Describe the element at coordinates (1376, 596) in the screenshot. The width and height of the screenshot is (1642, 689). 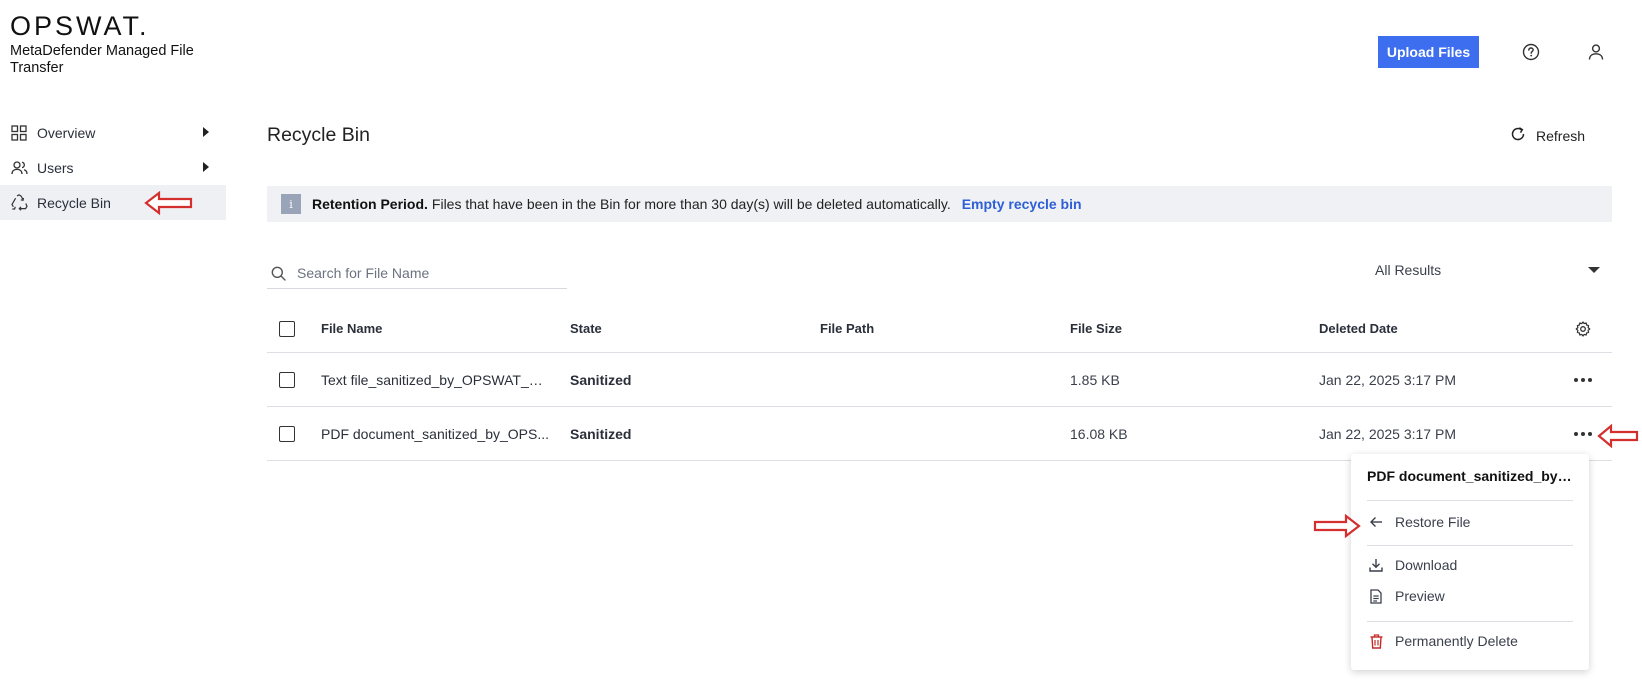
I see `document-icon` at that location.